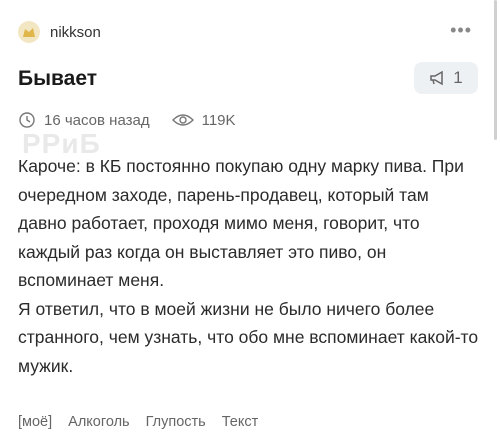  What do you see at coordinates (248, 79) in the screenshot?
I see `title-row: Бывает 1` at bounding box center [248, 79].